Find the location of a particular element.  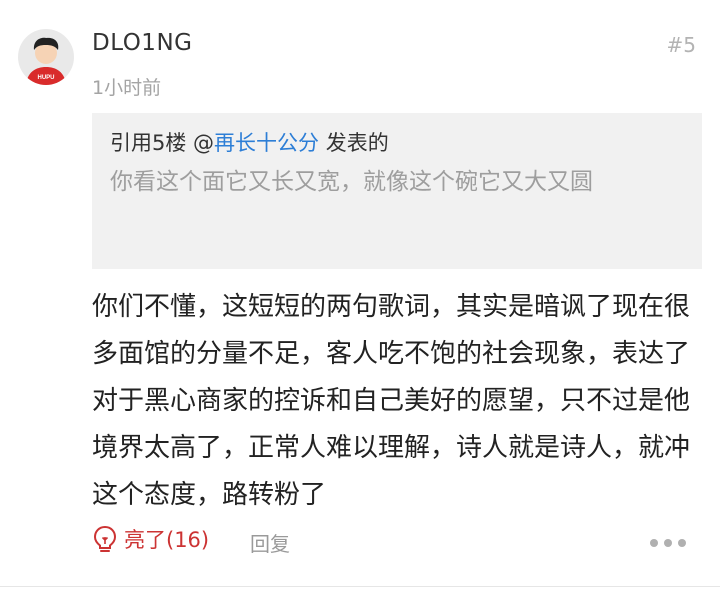

mention-link: 再长十公分 is located at coordinates (266, 143).